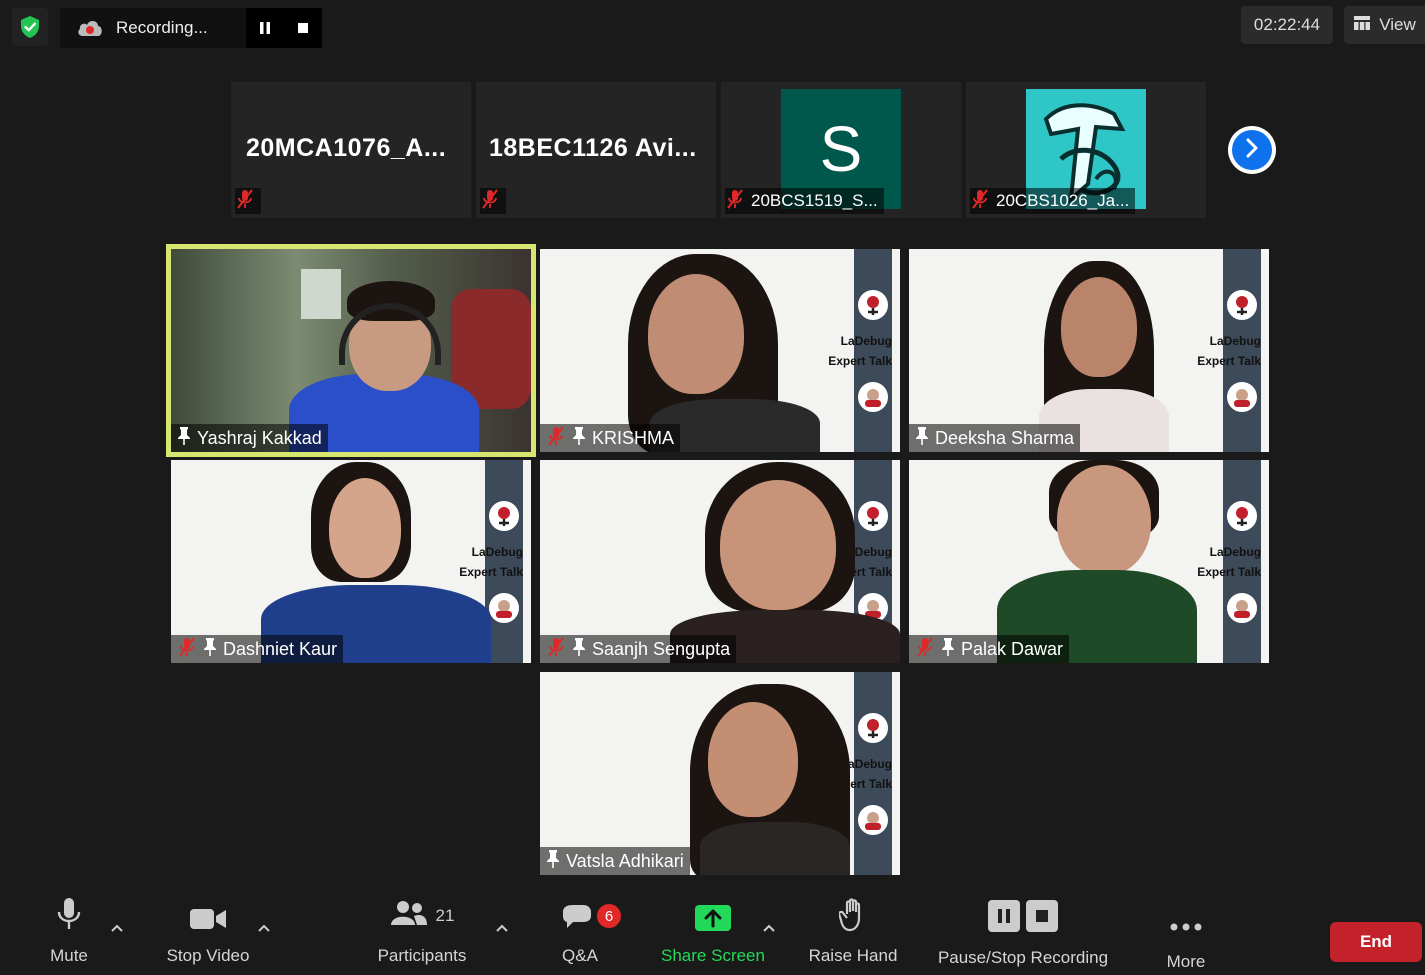  What do you see at coordinates (587, 928) in the screenshot?
I see `qa-button: 6 Q&A` at bounding box center [587, 928].